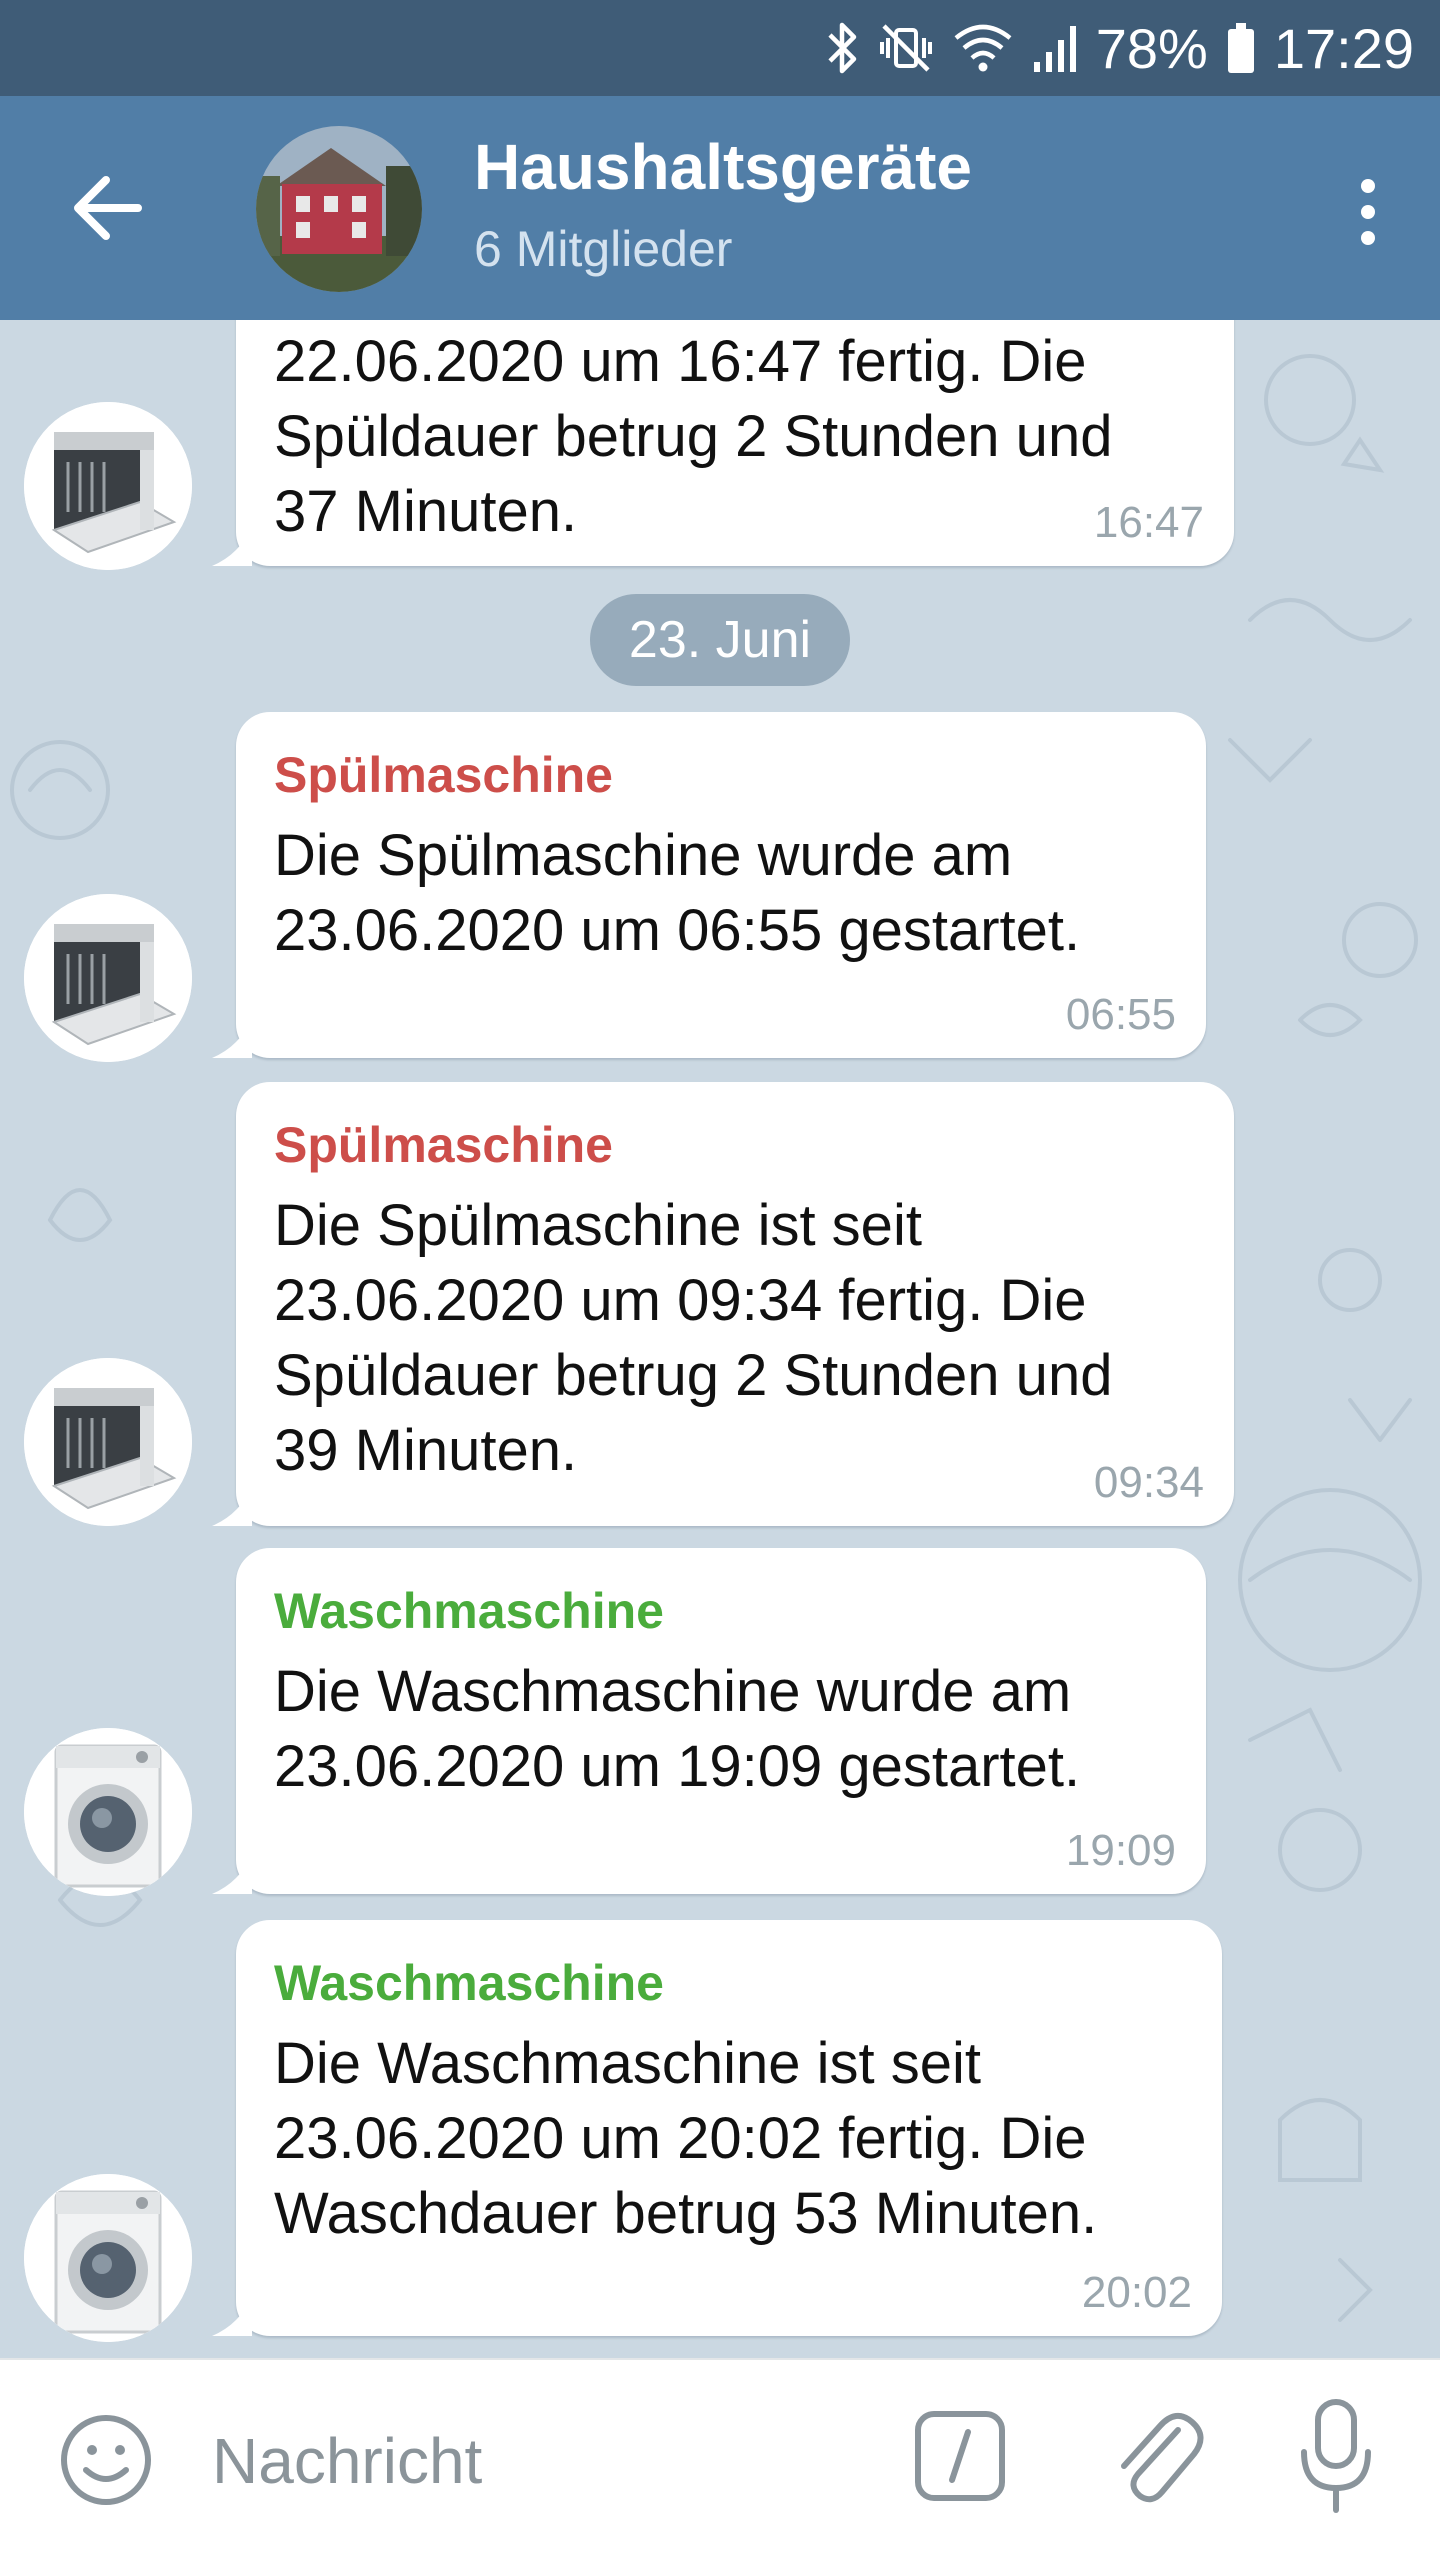 The width and height of the screenshot is (1440, 2562). Describe the element at coordinates (1148, 522) in the screenshot. I see `message-time: 16:47` at that location.